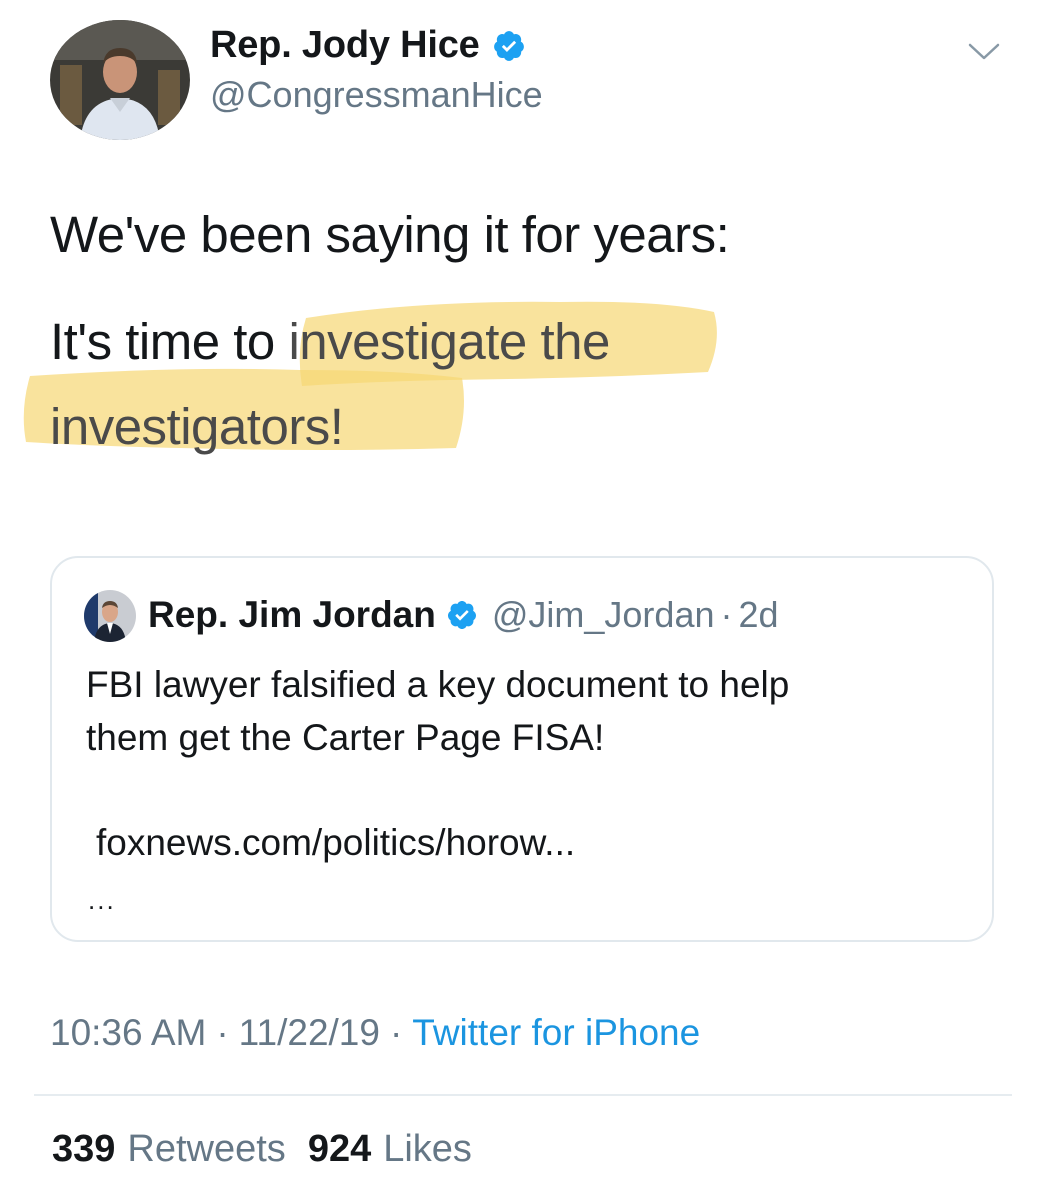 The width and height of the screenshot is (1047, 1200). Describe the element at coordinates (556, 1033) in the screenshot. I see `tweet-source-link: Twitter for iPhone` at that location.